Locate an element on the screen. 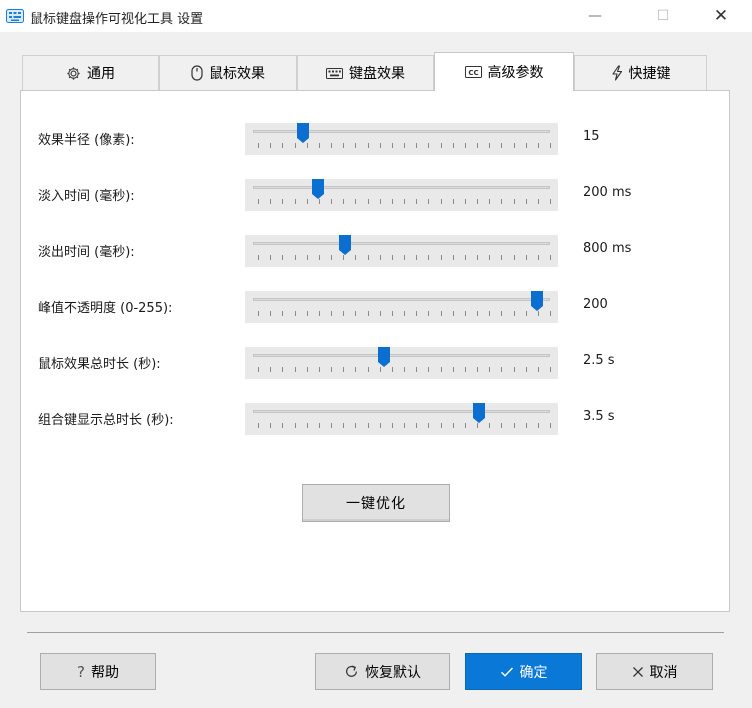 Image resolution: width=752 pixels, height=708 pixels. cc-icon: CC is located at coordinates (473, 72).